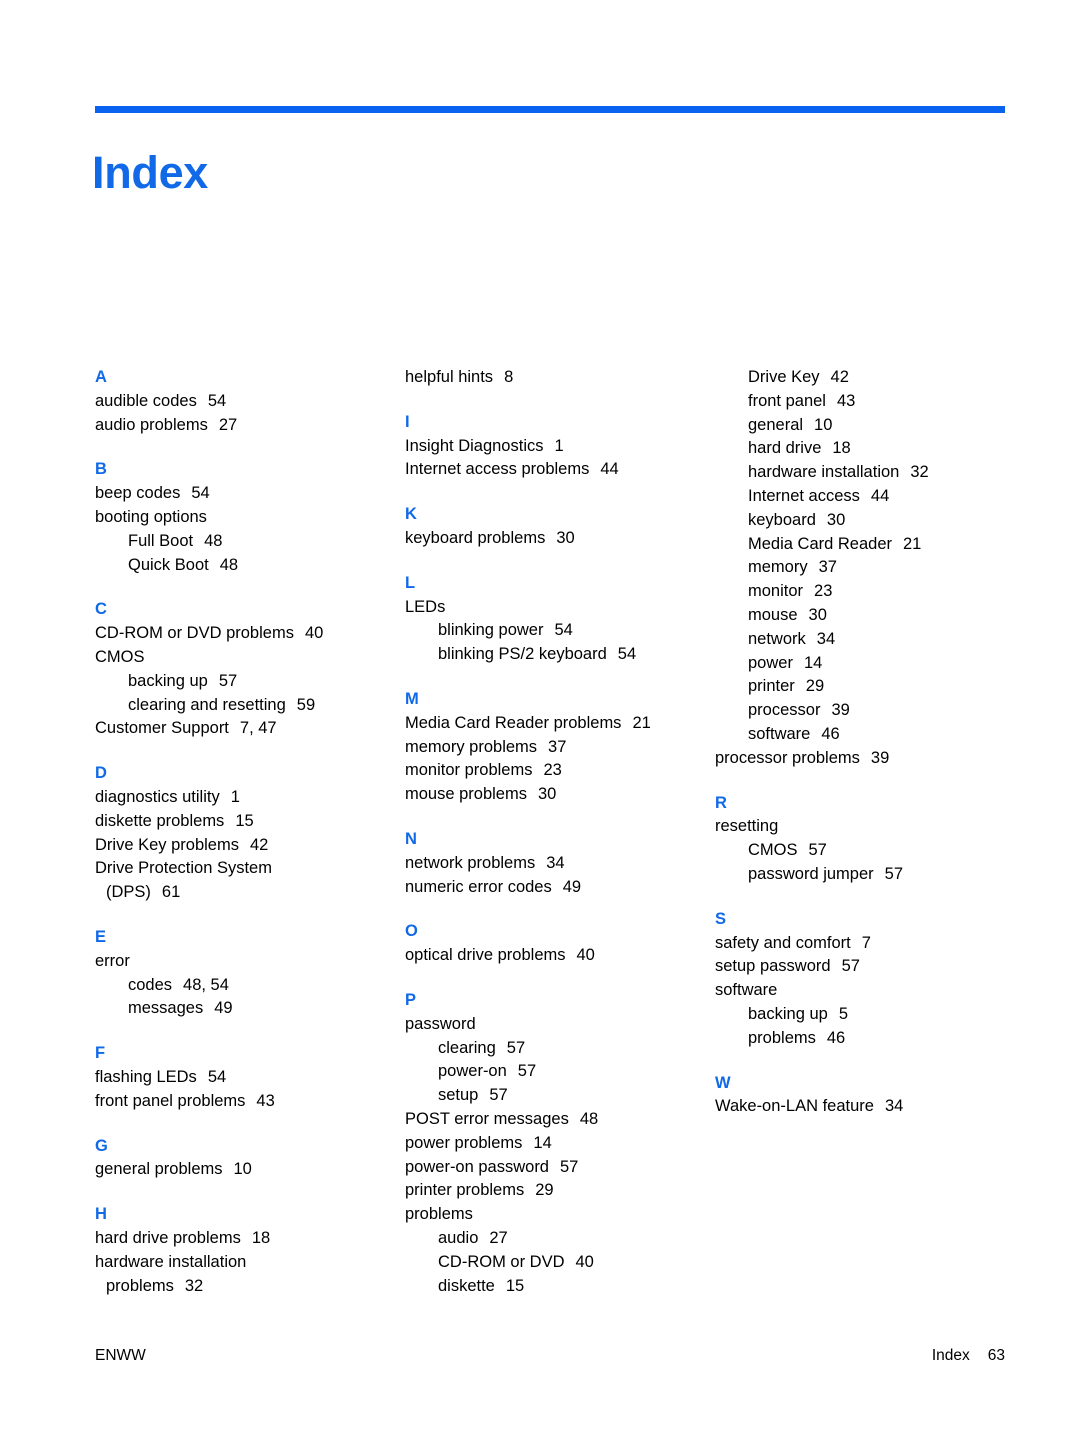 Image resolution: width=1080 pixels, height=1437 pixels. What do you see at coordinates (912, 543) in the screenshot?
I see `entry-page-numbers: 21` at bounding box center [912, 543].